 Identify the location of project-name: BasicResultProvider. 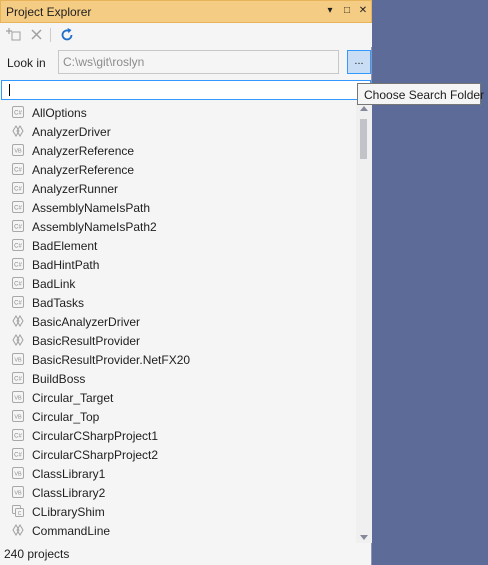
(86, 341).